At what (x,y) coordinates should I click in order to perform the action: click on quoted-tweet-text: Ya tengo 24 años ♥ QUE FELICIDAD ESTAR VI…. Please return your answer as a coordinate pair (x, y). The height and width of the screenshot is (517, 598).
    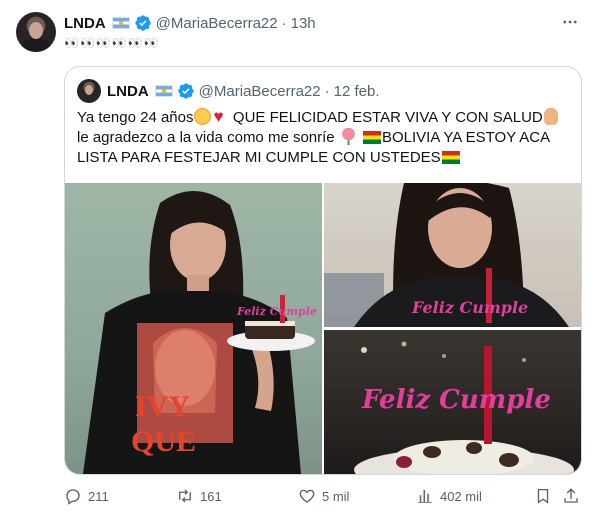
    Looking at the image, I should click on (327, 137).